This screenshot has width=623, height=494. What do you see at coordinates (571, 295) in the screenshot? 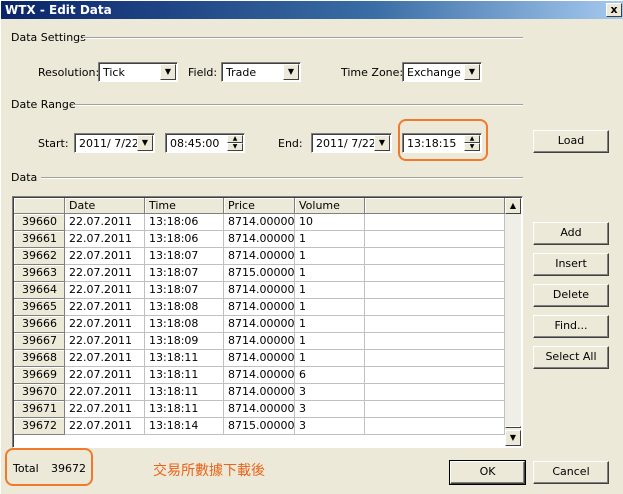
I see `delete-button: Delete` at bounding box center [571, 295].